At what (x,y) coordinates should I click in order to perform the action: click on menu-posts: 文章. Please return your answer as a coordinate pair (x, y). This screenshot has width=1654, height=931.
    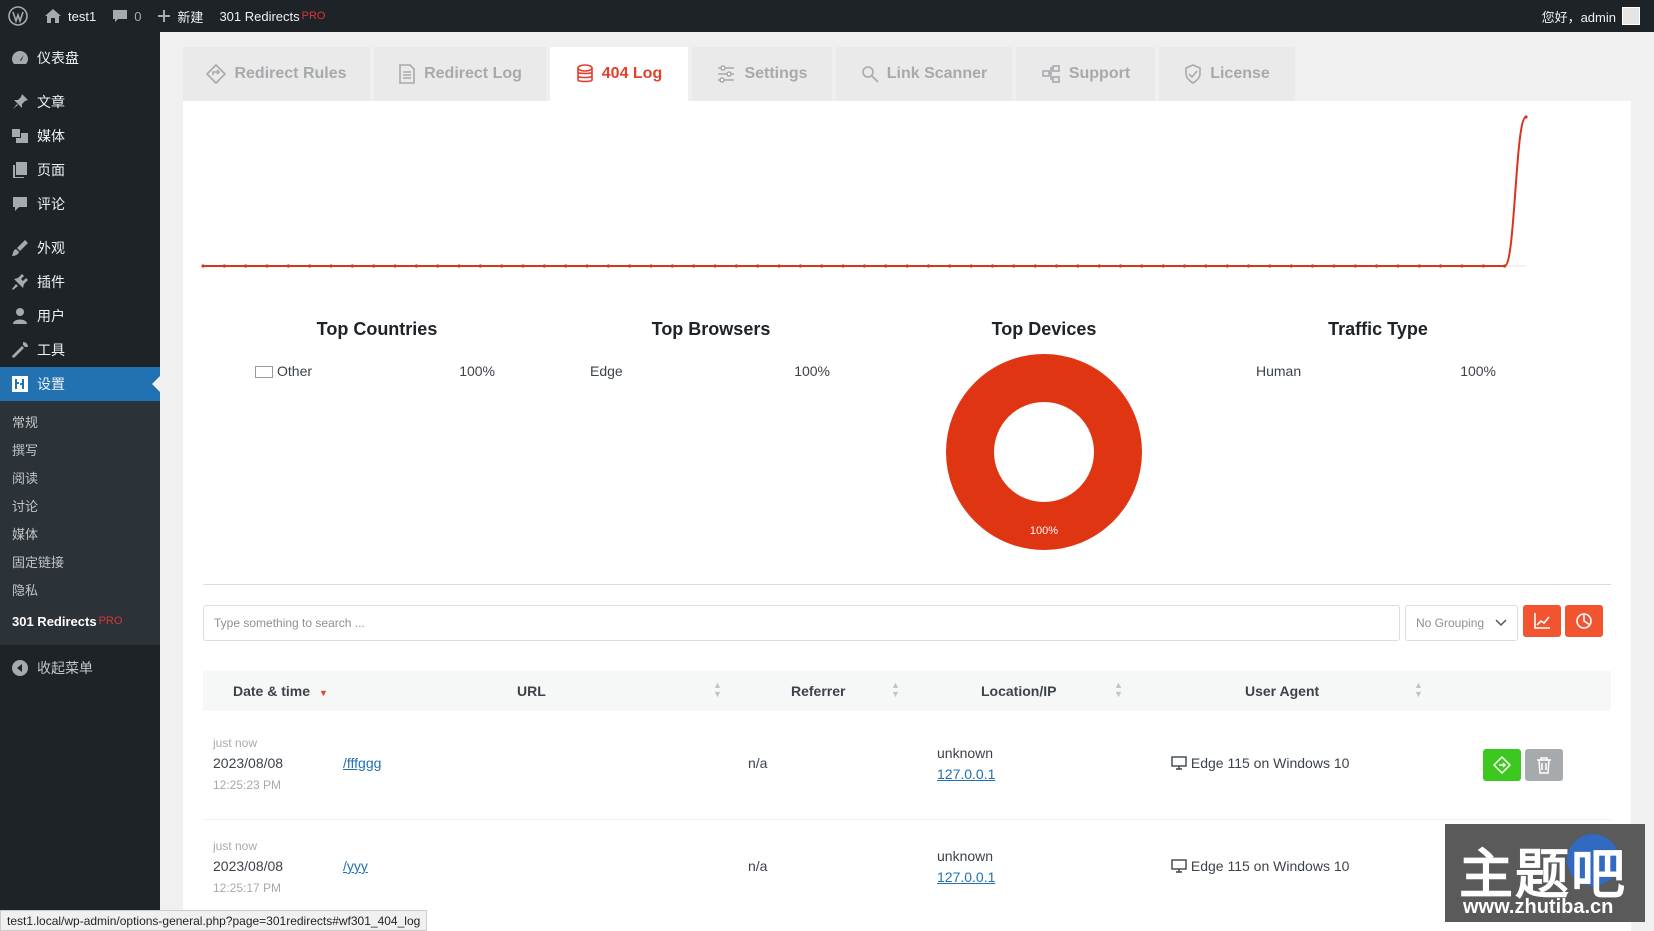
    Looking at the image, I should click on (80, 102).